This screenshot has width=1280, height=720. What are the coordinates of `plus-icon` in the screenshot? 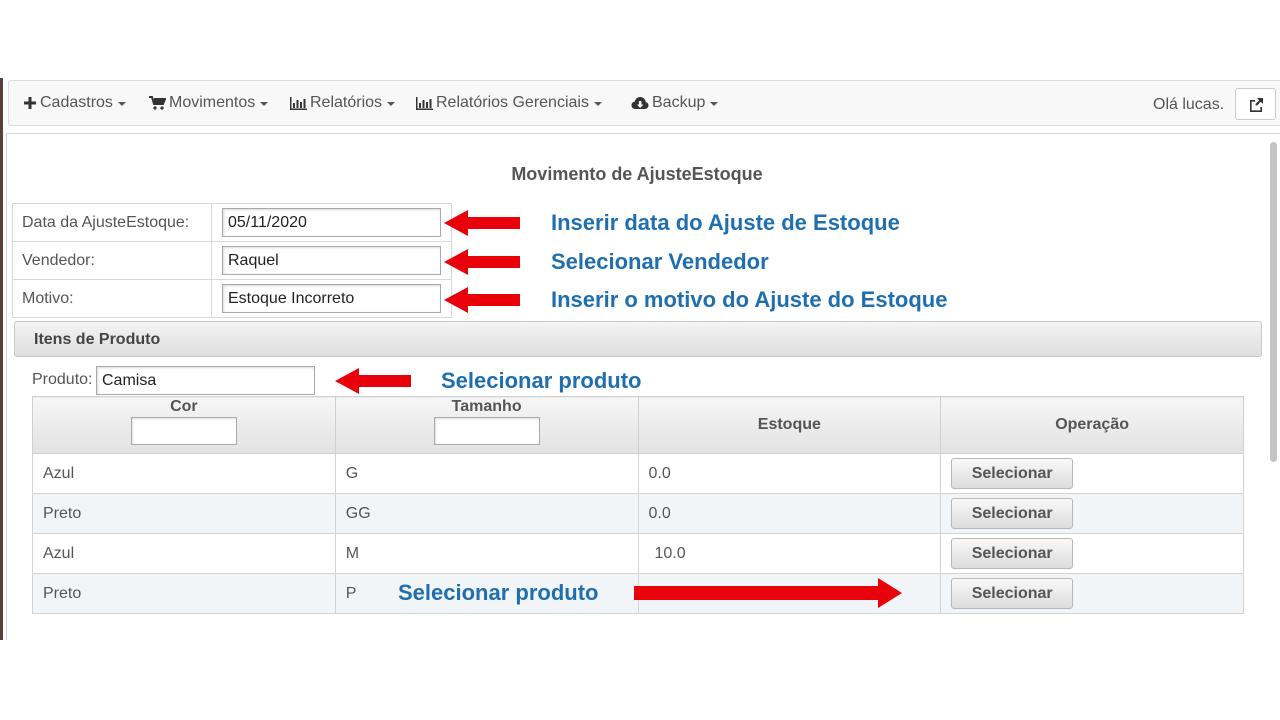 It's located at (30, 103).